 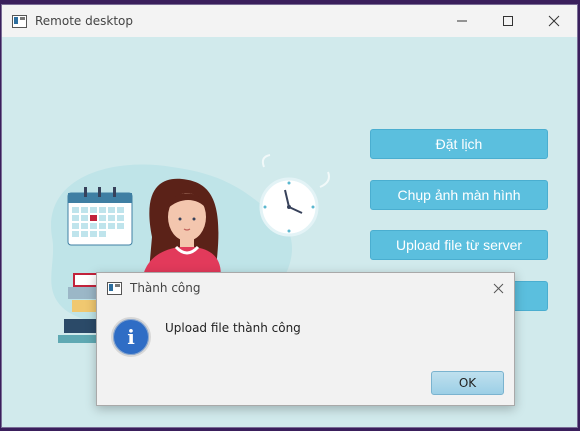 I want to click on screenshot-button: Chụp ảnh màn hình, so click(x=459, y=195).